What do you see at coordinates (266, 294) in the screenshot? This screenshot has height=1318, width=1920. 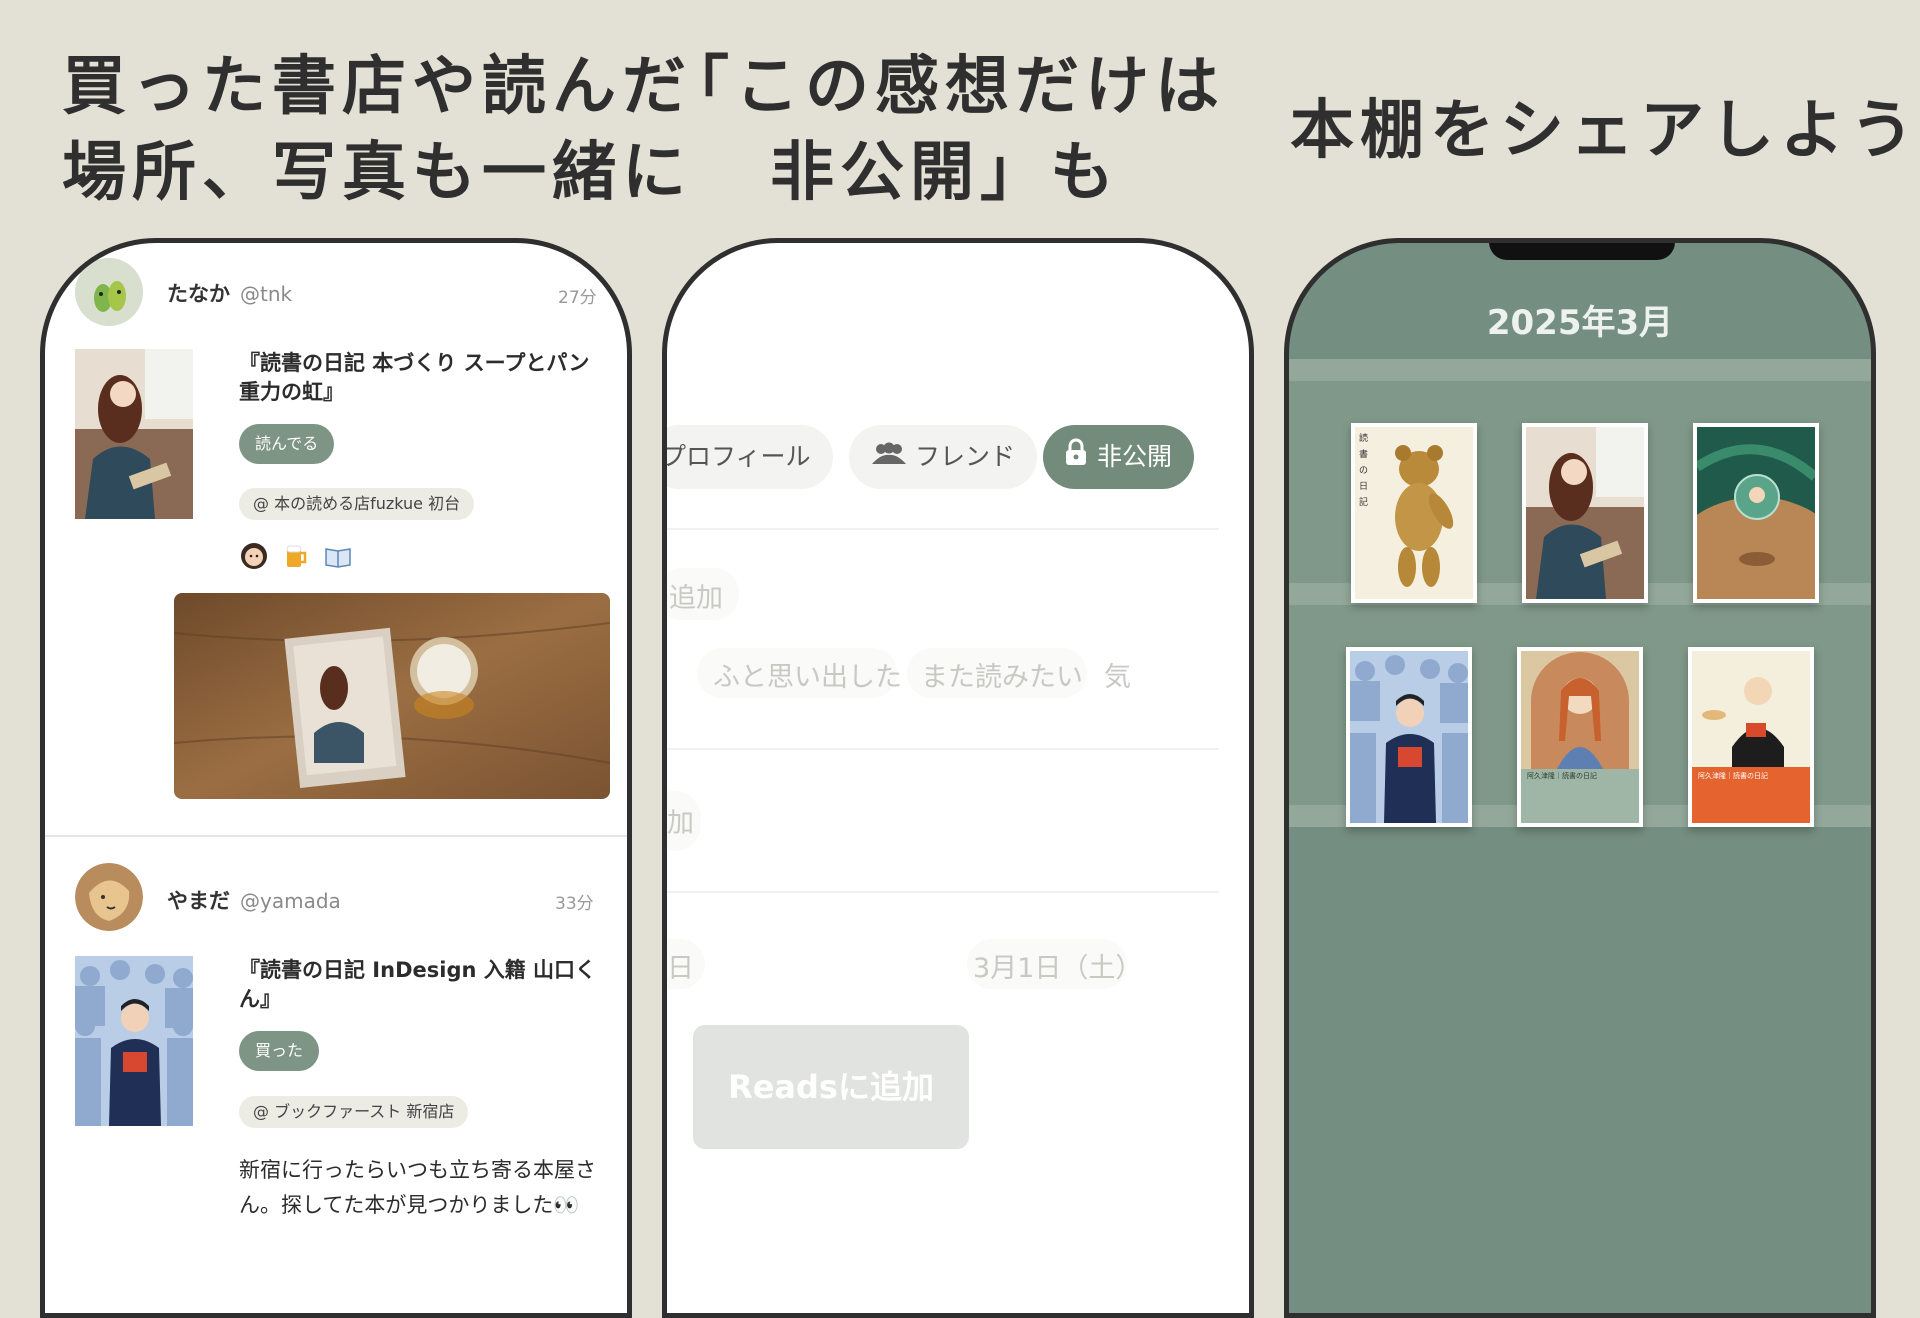 I see `user-handle: @tnk` at bounding box center [266, 294].